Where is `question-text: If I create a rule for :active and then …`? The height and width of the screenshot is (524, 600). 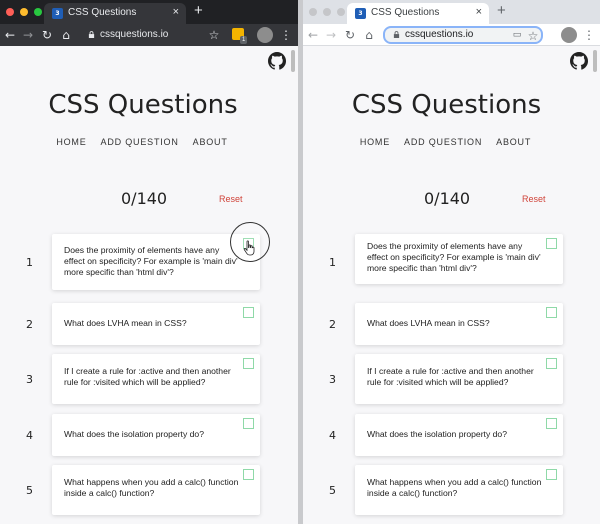
question-text: If I create a rule for :active and then … is located at coordinates (450, 376).